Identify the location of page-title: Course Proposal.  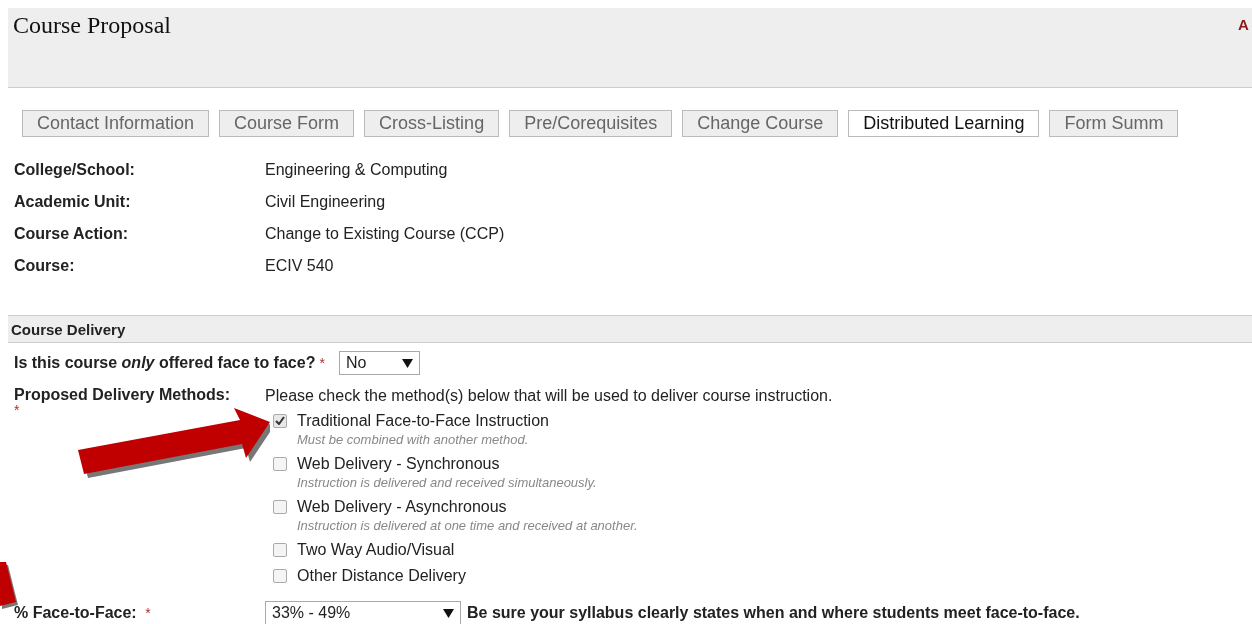
(92, 25).